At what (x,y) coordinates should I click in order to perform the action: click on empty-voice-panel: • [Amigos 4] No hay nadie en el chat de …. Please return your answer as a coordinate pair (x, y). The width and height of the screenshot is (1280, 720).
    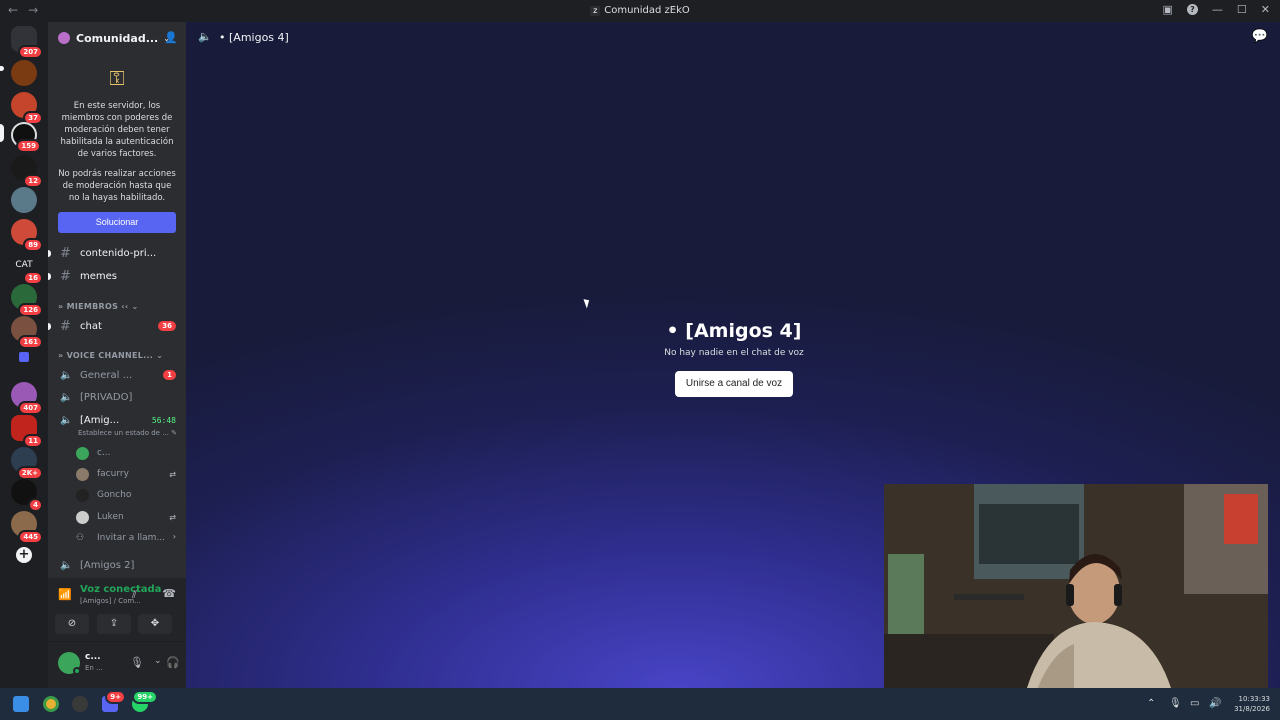
    Looking at the image, I should click on (734, 358).